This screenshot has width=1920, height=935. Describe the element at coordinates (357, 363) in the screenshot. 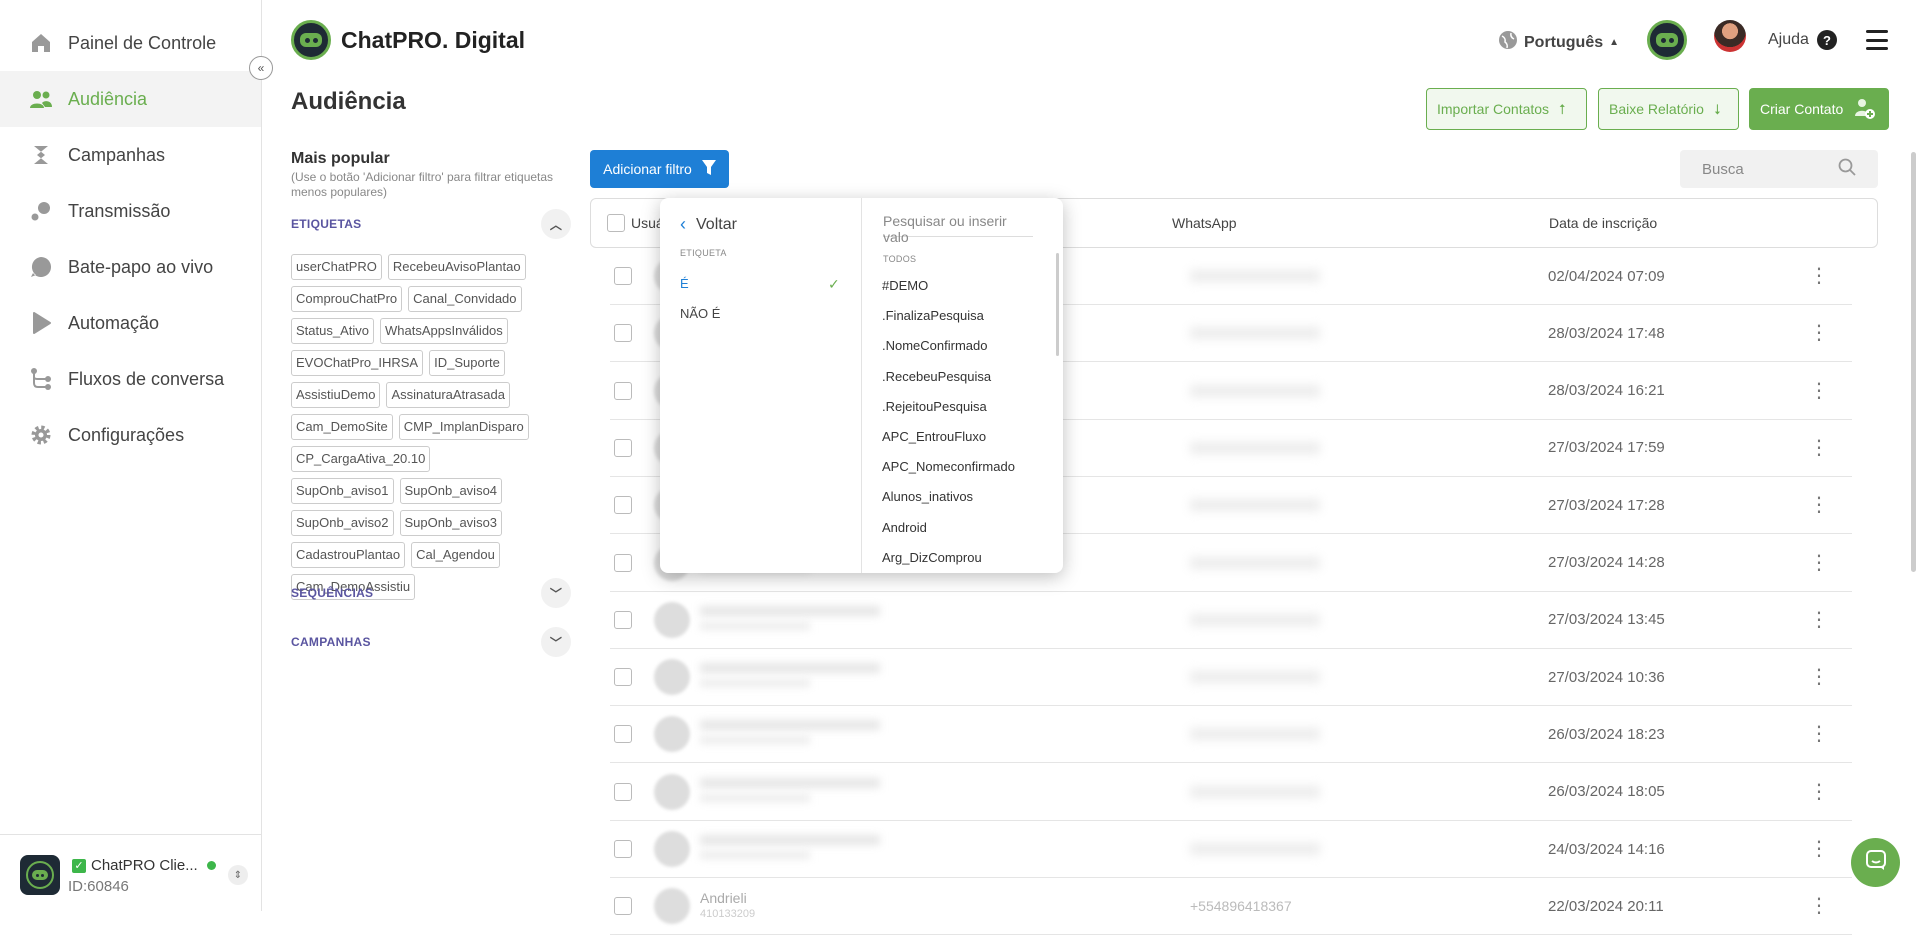

I see `tag-chip: EVOChatPro_IHRSA` at that location.